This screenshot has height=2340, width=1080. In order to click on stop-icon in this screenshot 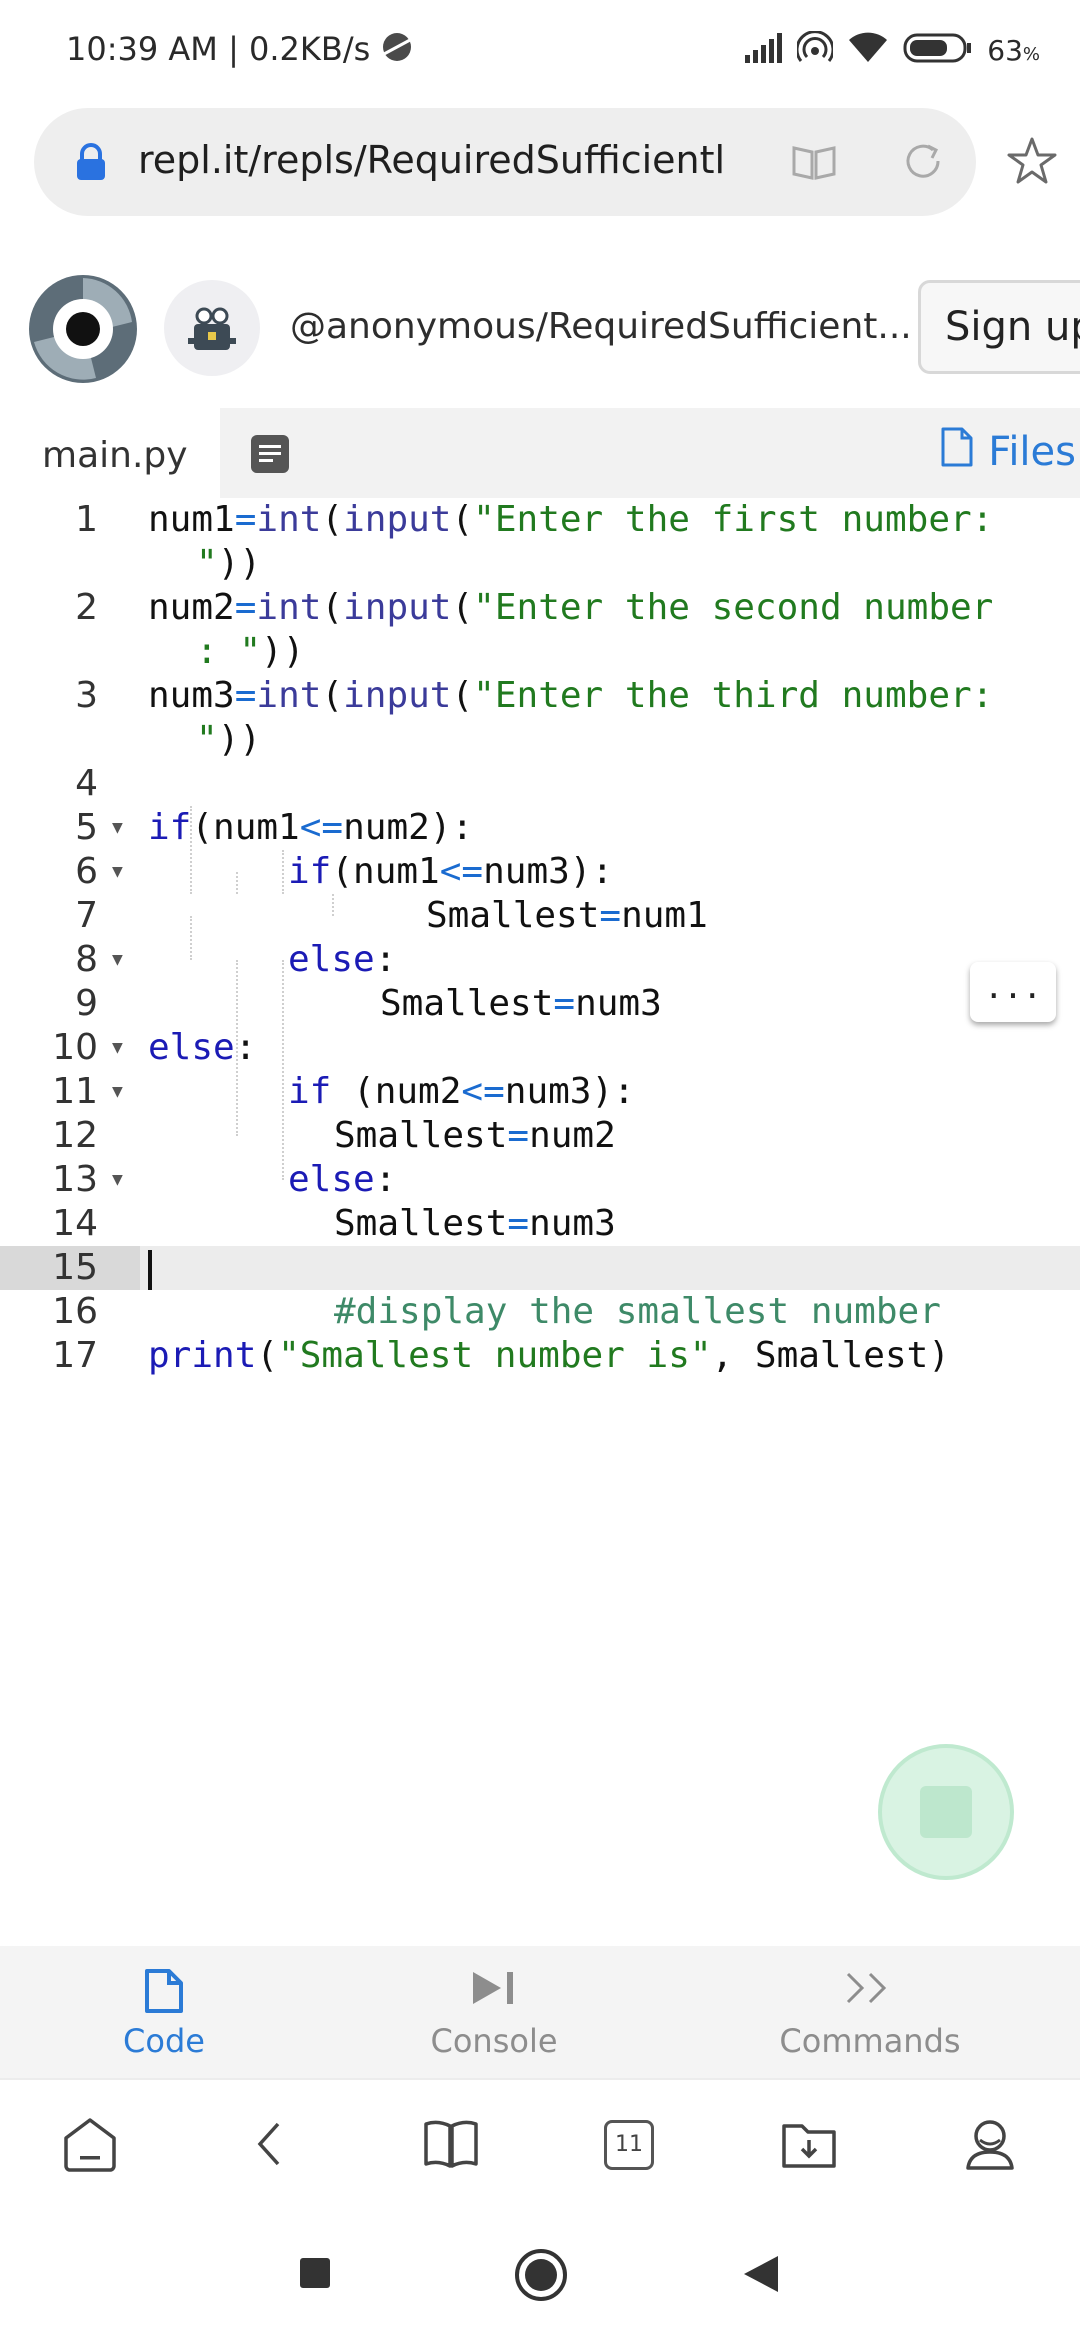, I will do `click(946, 1812)`.